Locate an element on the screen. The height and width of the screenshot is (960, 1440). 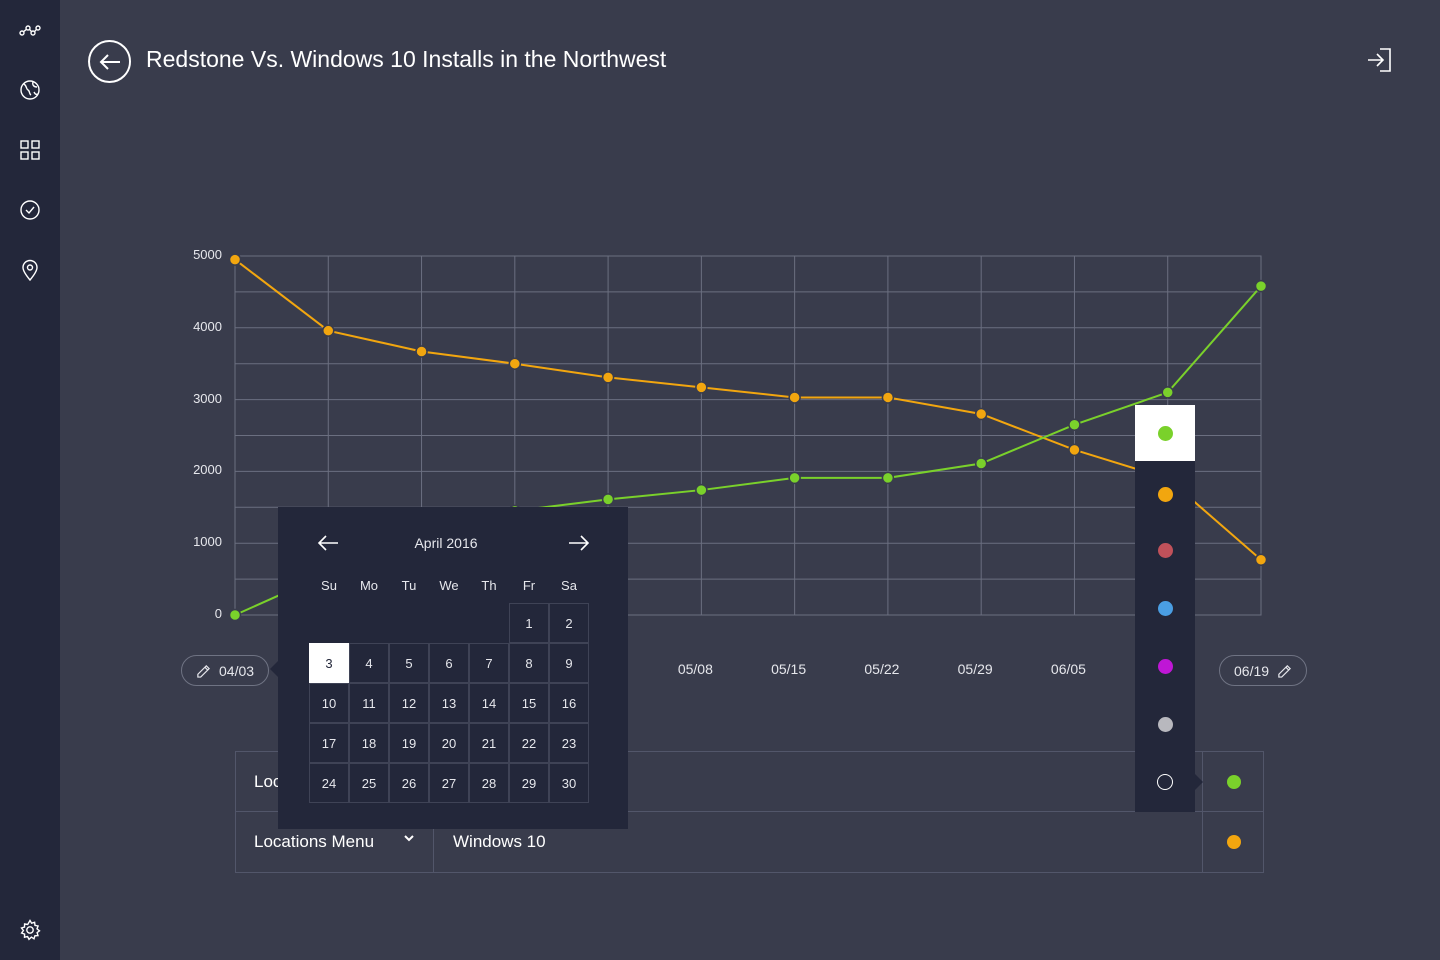
calendar-day: 7 is located at coordinates (489, 663).